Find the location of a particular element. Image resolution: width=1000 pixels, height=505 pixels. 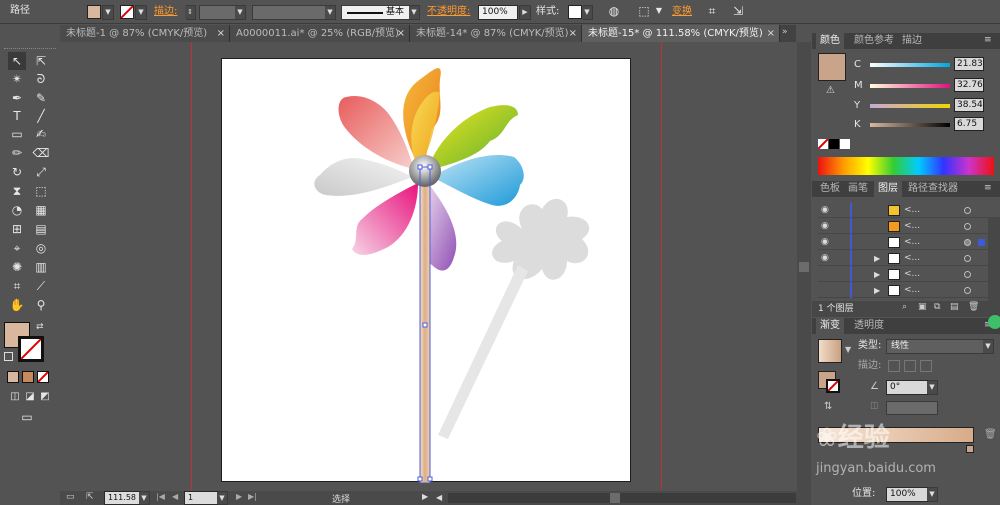

free-transform-tool-icon: ⬚ is located at coordinates (41, 191).